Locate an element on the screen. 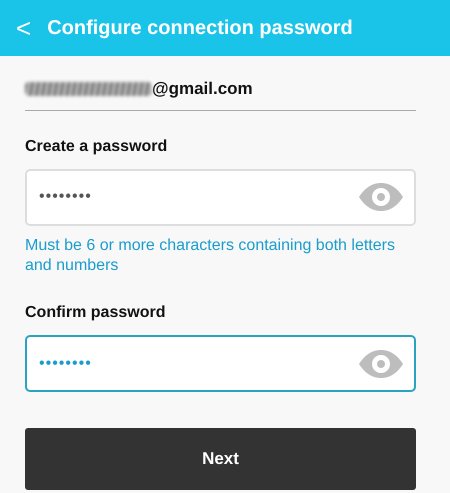  field-label: Create a password is located at coordinates (96, 146).